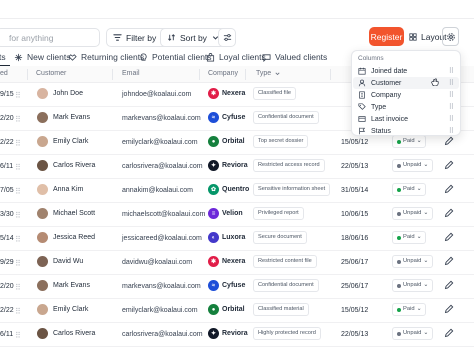  What do you see at coordinates (7, 190) in the screenshot?
I see `joined-date: 7/05` at bounding box center [7, 190].